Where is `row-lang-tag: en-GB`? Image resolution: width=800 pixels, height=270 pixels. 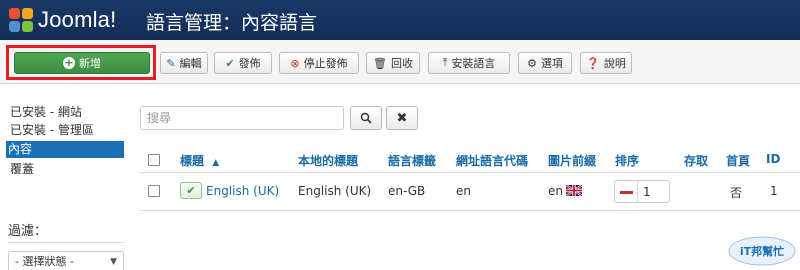
row-lang-tag: en-GB is located at coordinates (407, 191).